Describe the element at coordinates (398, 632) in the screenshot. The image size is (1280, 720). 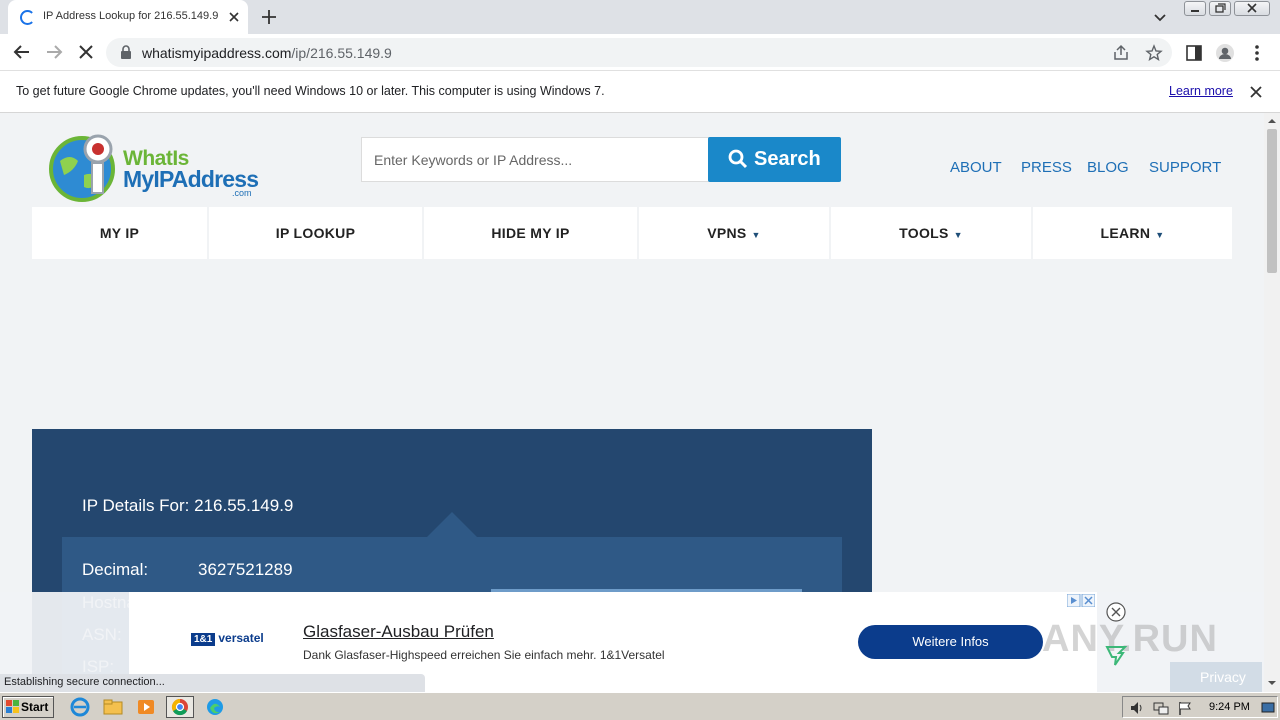
I see `ad-title: Glasfaser-Ausbau Prüfen` at that location.